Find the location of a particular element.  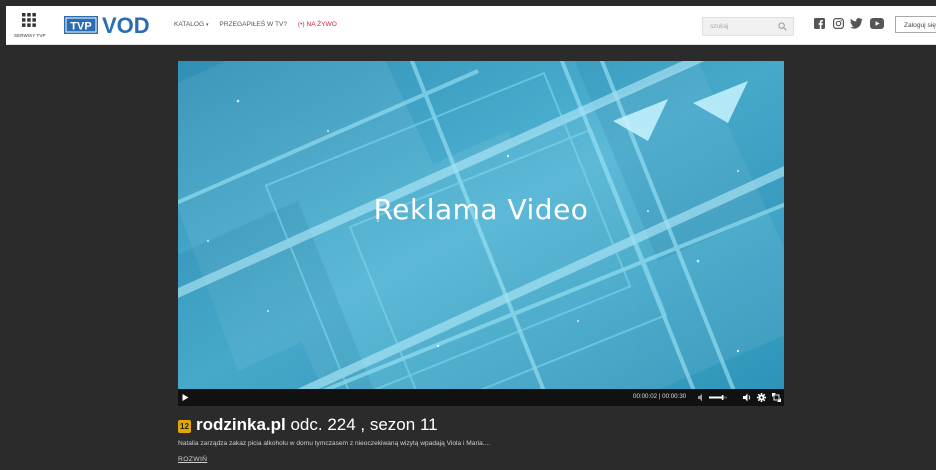

youtube-icon is located at coordinates (877, 23).